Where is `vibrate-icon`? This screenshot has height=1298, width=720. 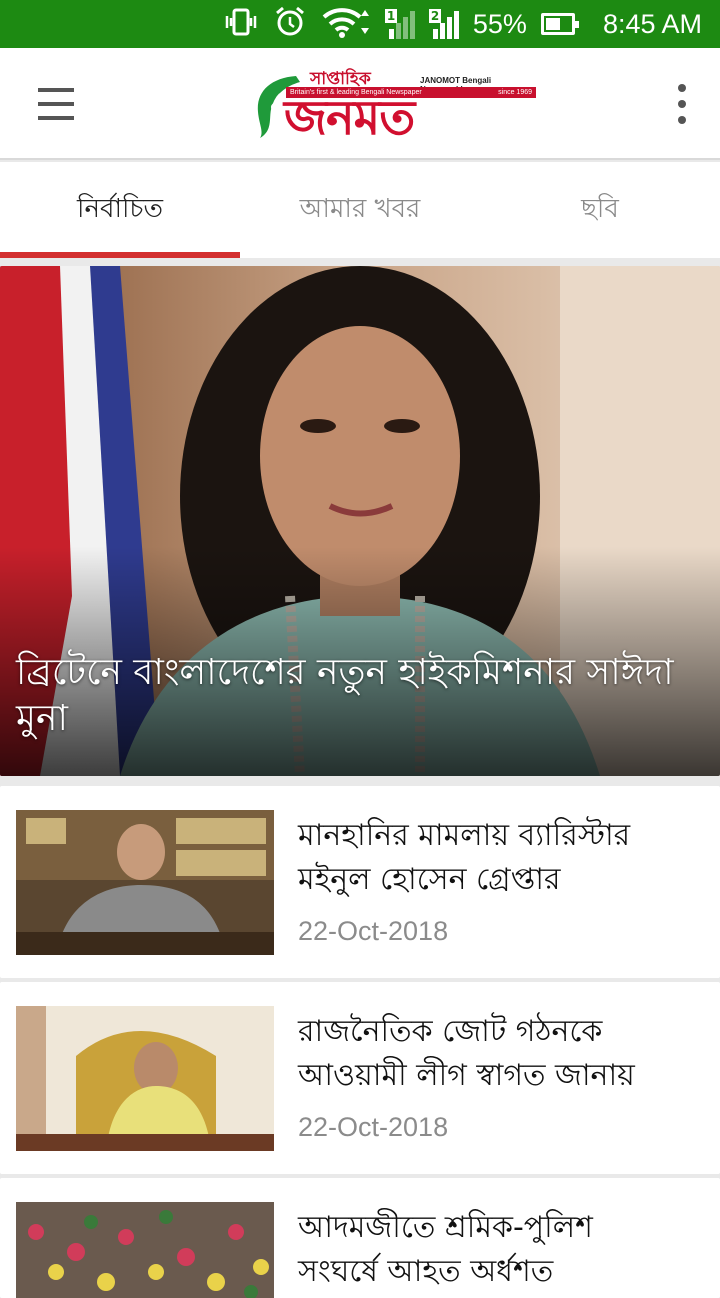
vibrate-icon is located at coordinates (241, 24).